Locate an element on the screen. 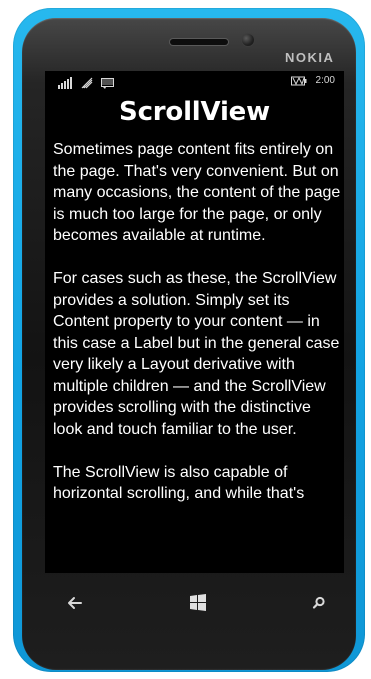 This screenshot has width=371, height=679. wifi-icon is located at coordinates (87, 83).